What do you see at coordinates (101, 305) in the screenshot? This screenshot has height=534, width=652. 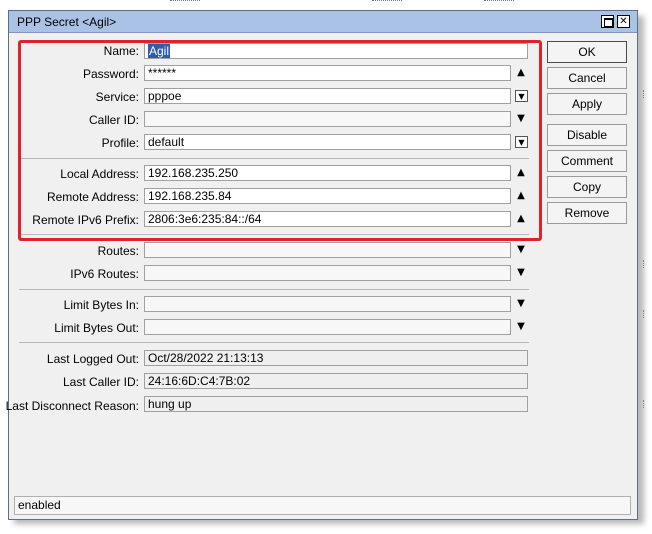 I see `limit-bytes-in-label: Limit Bytes In:` at bounding box center [101, 305].